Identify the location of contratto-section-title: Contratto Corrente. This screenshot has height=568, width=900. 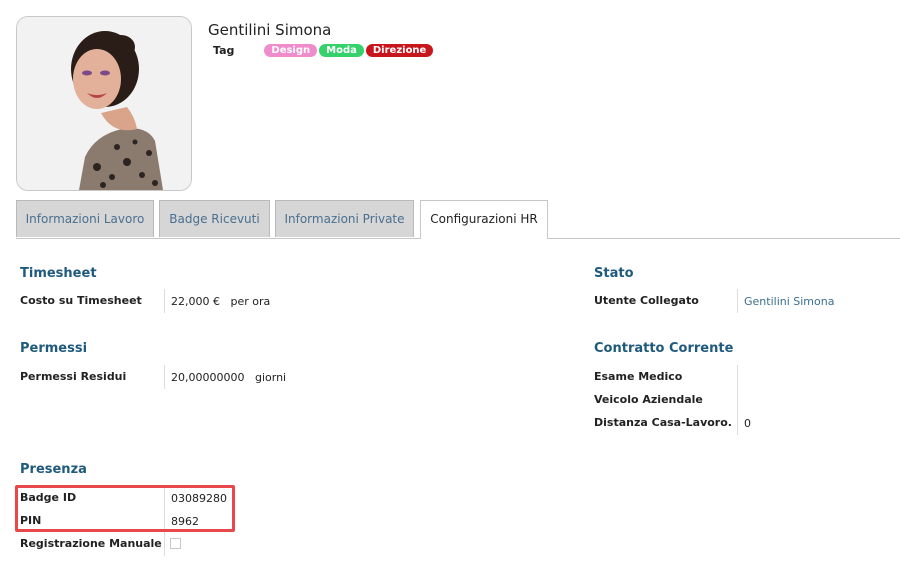
(664, 348).